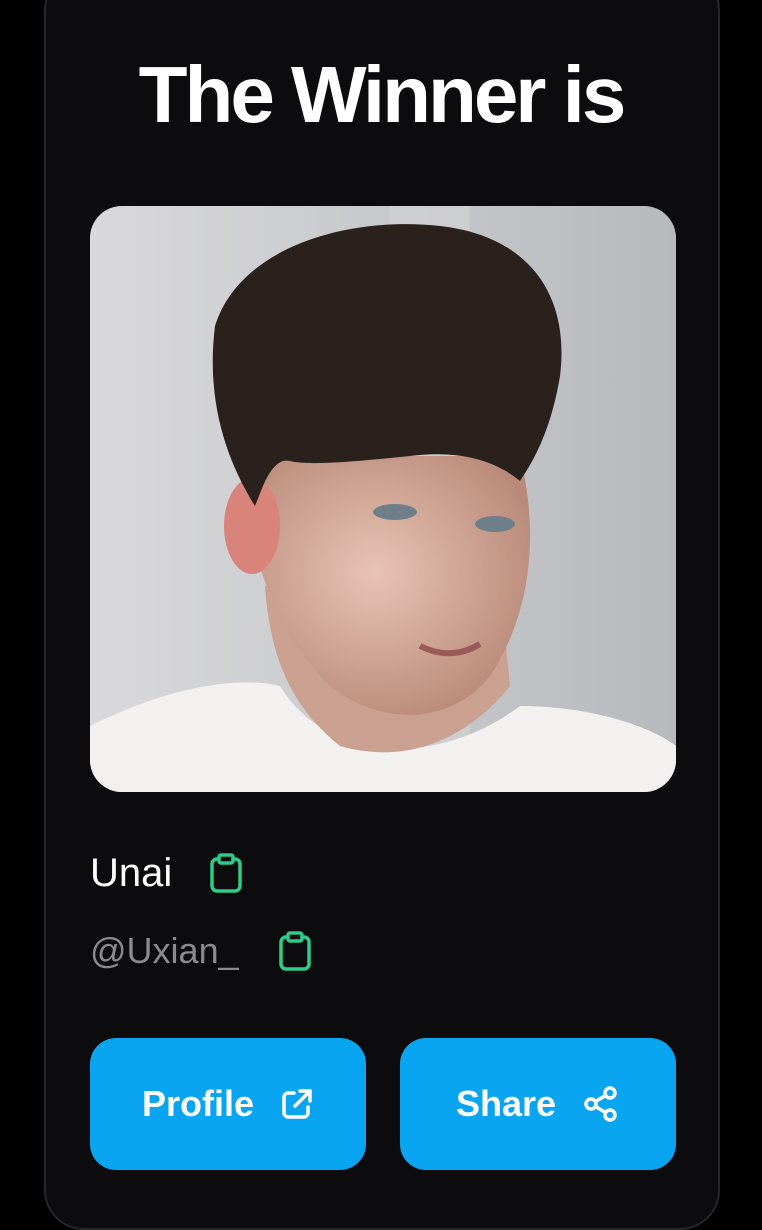  Describe the element at coordinates (198, 1103) in the screenshot. I see `profile-button-label: Profile` at that location.